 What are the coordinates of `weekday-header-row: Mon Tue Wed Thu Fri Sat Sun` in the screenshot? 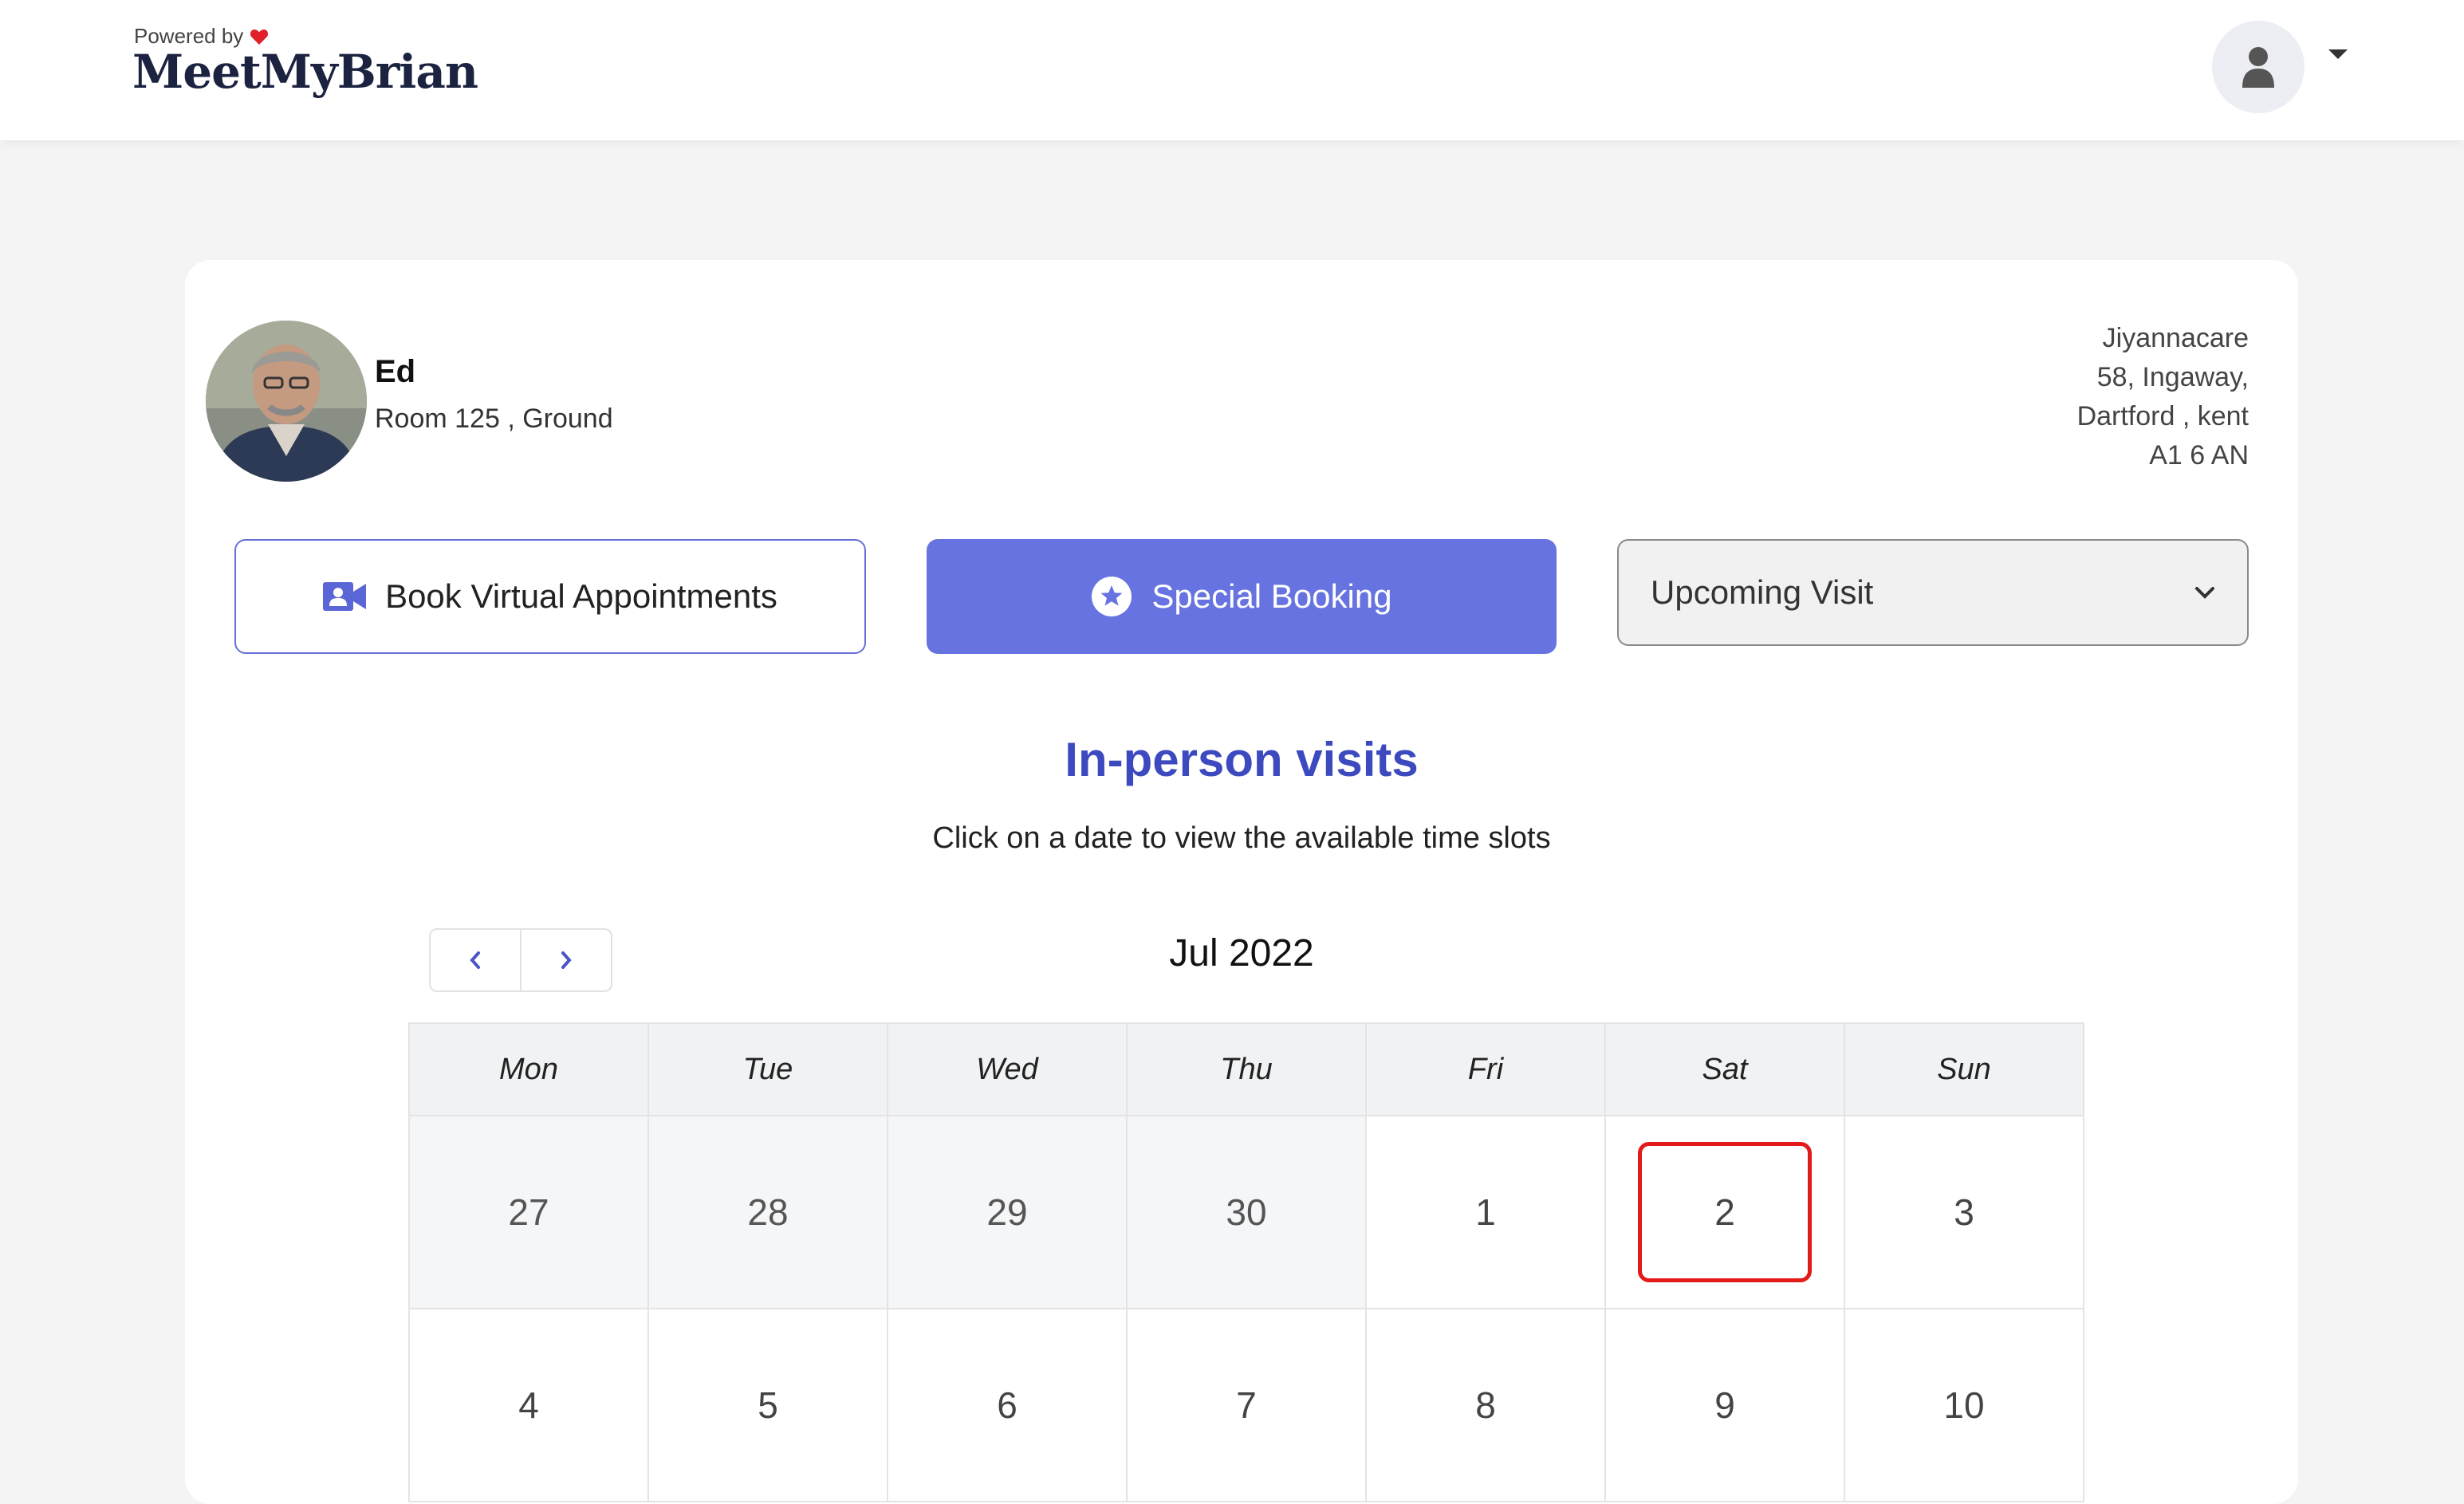 It's located at (1246, 1069).